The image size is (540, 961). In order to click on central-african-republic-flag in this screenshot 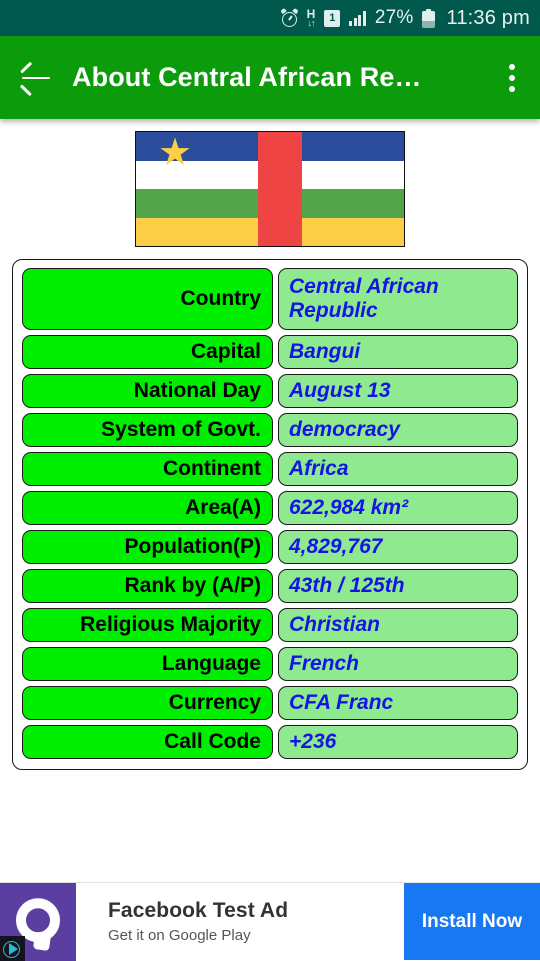, I will do `click(270, 189)`.